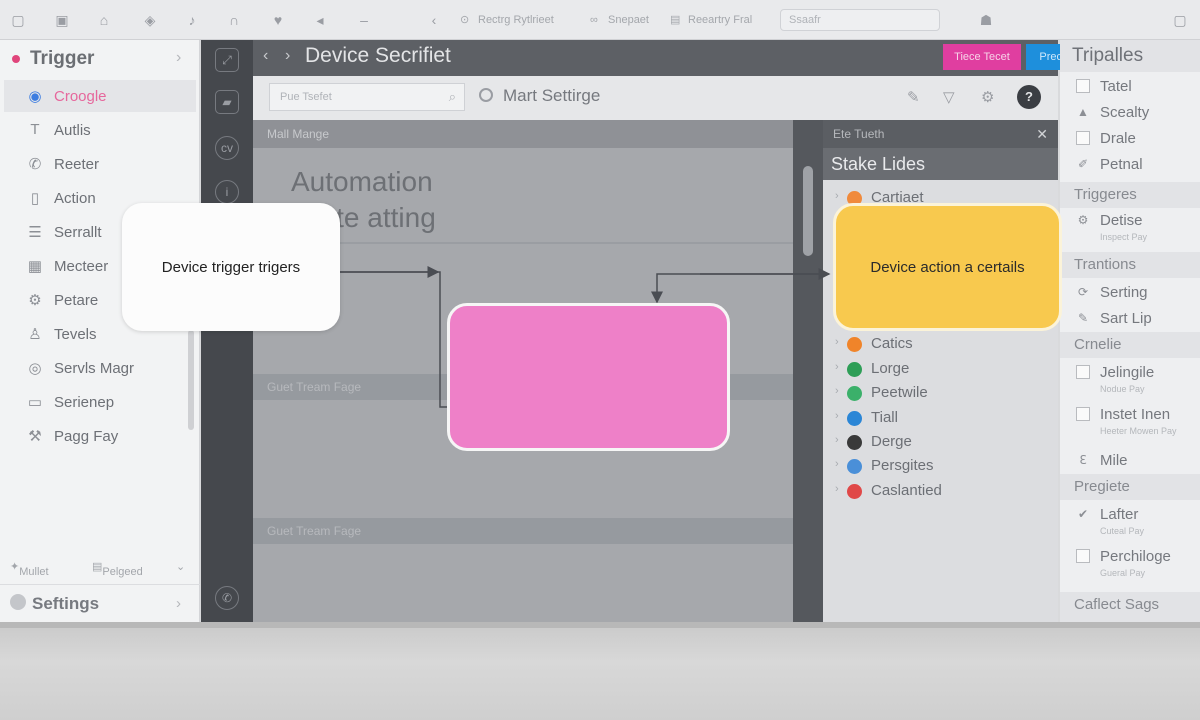  I want to click on connector-action-to-middle, so click(739, 288).